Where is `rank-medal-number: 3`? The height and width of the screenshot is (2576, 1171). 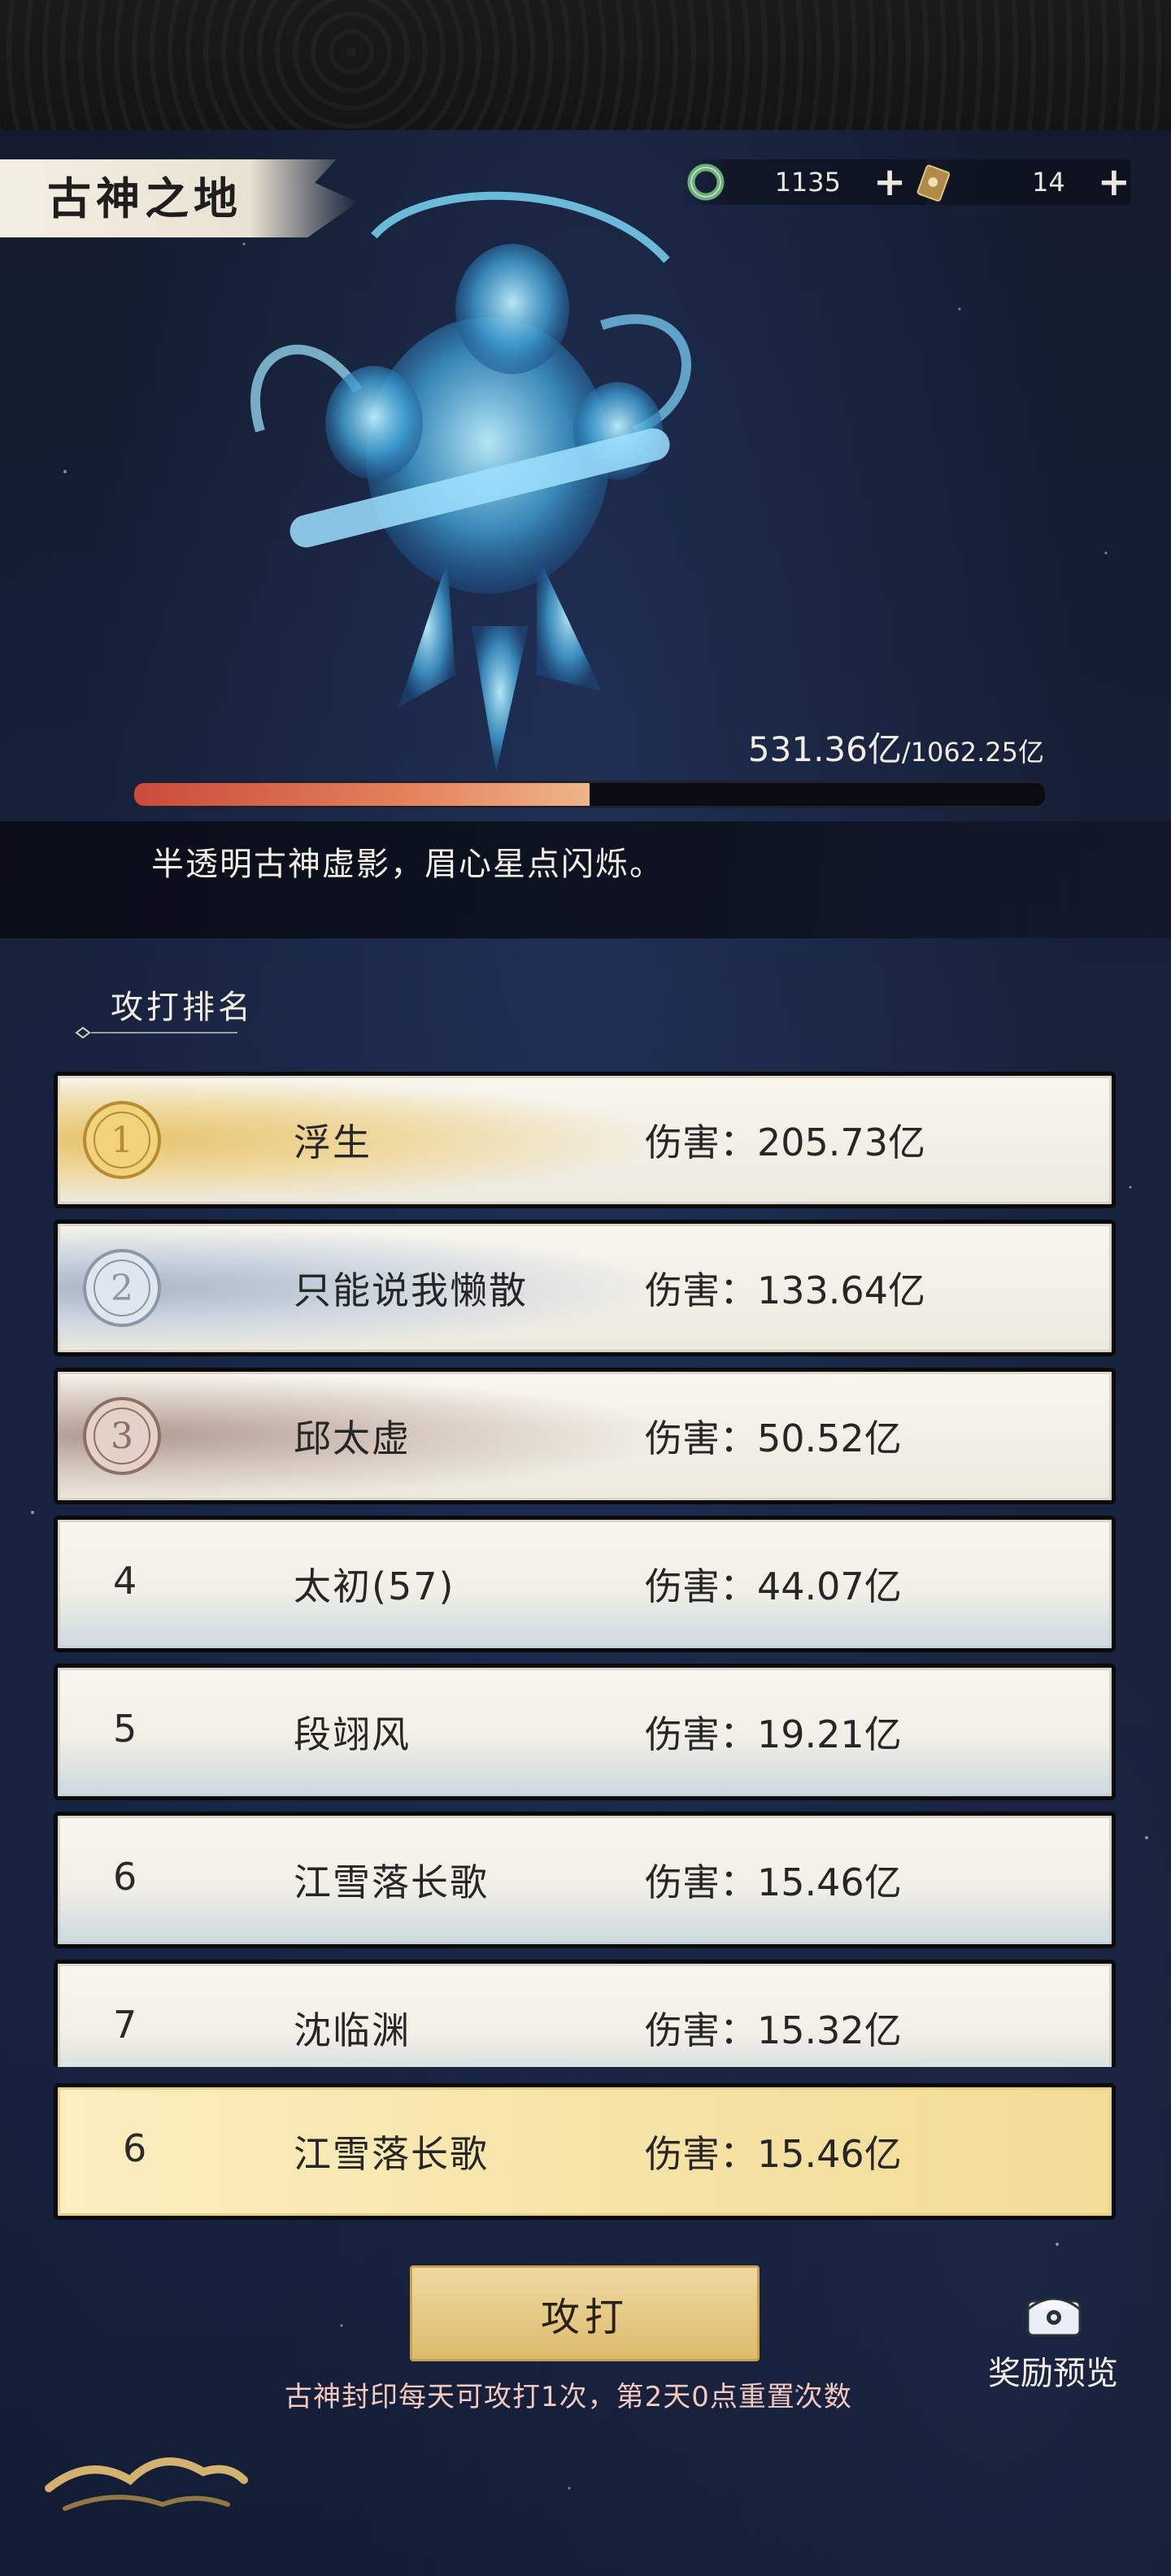
rank-medal-number: 3 is located at coordinates (122, 1437).